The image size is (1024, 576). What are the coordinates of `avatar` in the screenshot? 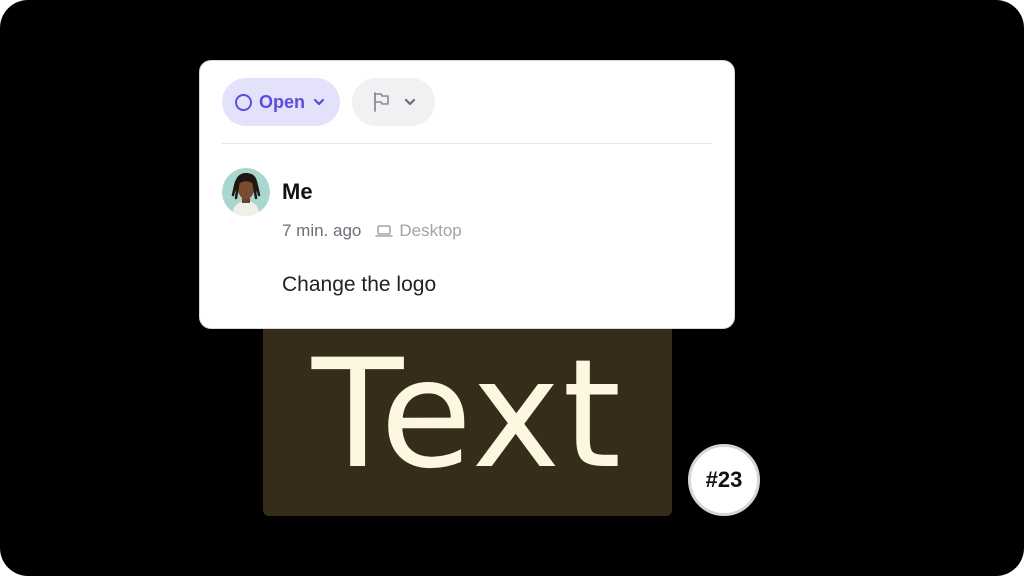 It's located at (246, 192).